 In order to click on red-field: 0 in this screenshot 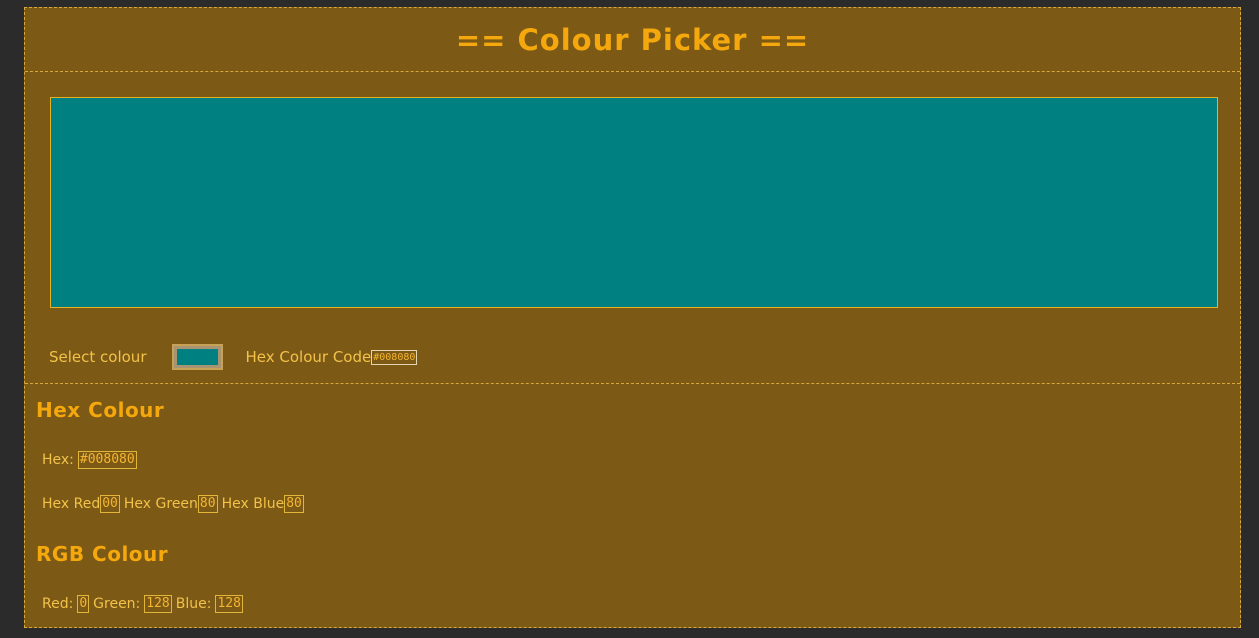, I will do `click(83, 604)`.